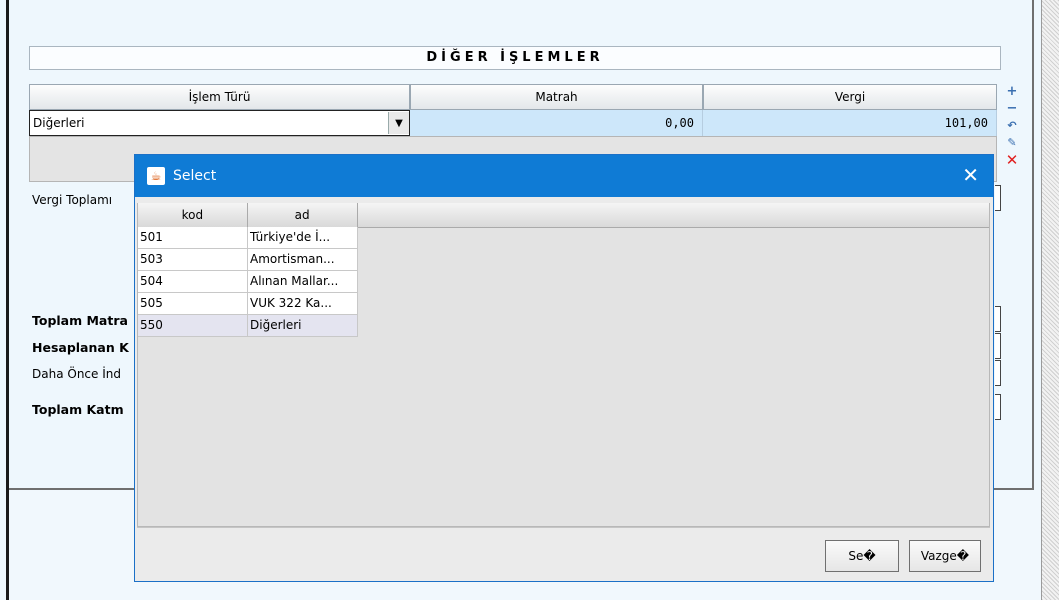  What do you see at coordinates (970, 175) in the screenshot?
I see `close-icon: ✕` at bounding box center [970, 175].